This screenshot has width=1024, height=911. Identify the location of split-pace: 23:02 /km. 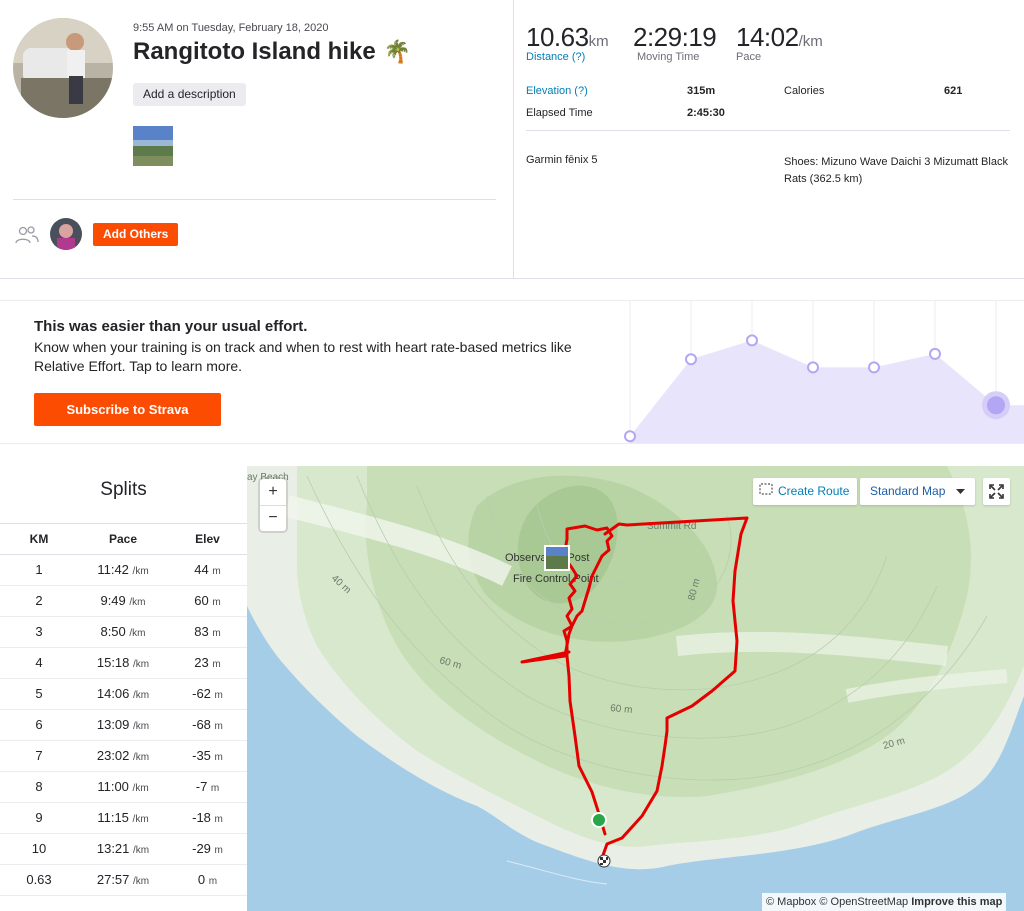
(123, 756).